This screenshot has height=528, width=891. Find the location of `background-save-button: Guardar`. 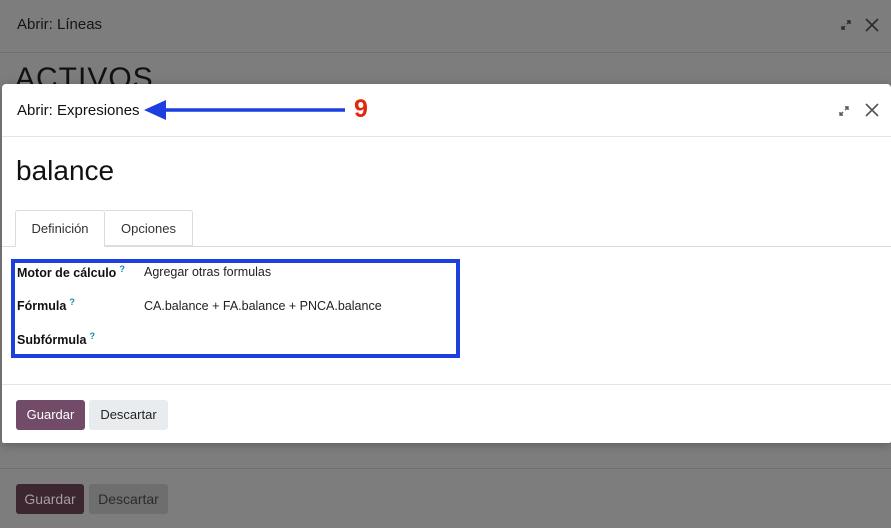

background-save-button: Guardar is located at coordinates (50, 499).